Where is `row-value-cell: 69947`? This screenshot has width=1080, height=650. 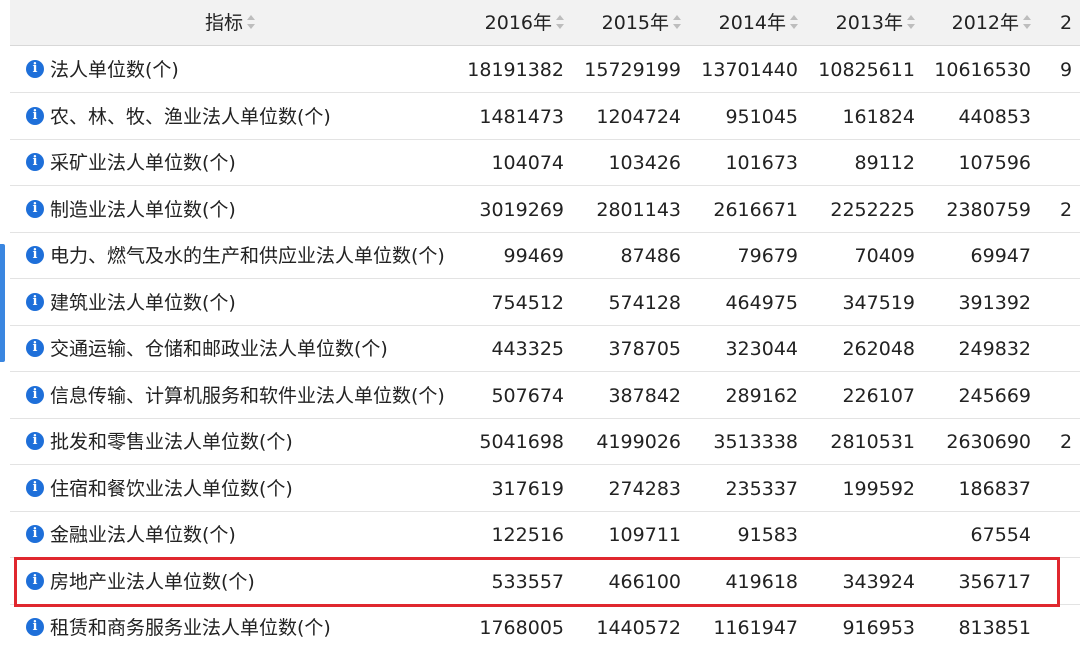 row-value-cell: 69947 is located at coordinates (1000, 256).